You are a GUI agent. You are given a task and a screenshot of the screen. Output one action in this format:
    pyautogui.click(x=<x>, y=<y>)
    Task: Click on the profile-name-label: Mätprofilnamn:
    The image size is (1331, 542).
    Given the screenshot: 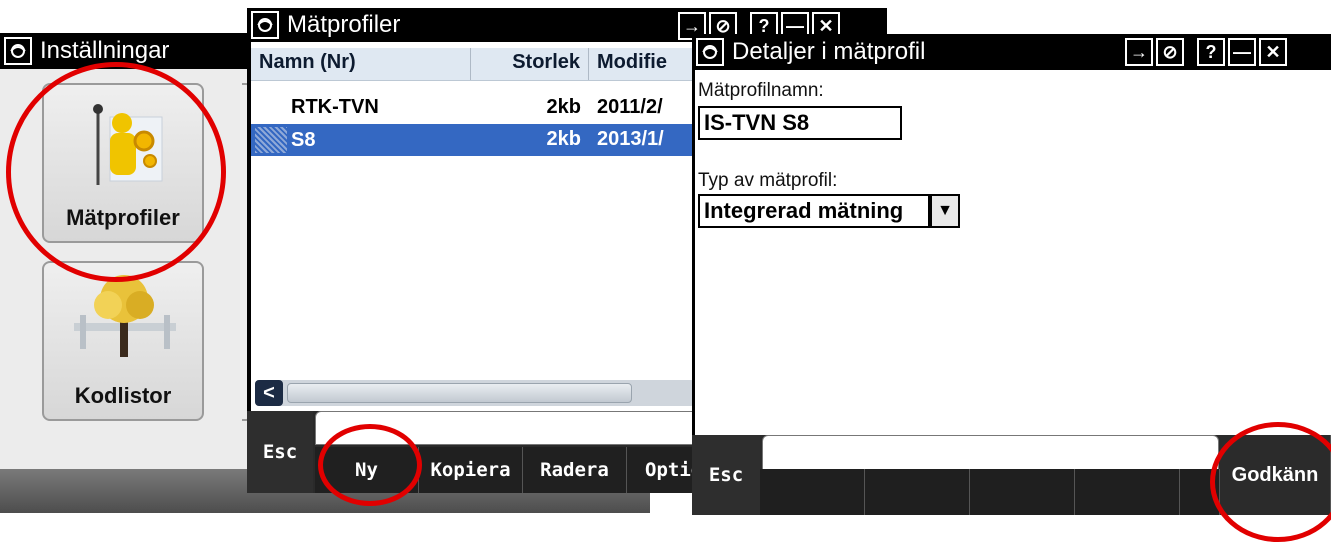 What is the action you would take?
    pyautogui.click(x=761, y=90)
    